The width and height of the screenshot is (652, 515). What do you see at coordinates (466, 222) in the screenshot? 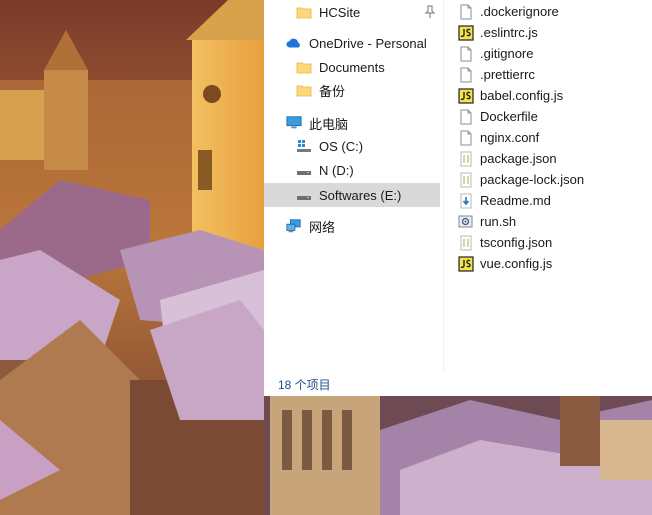
I see `shell-script-icon` at bounding box center [466, 222].